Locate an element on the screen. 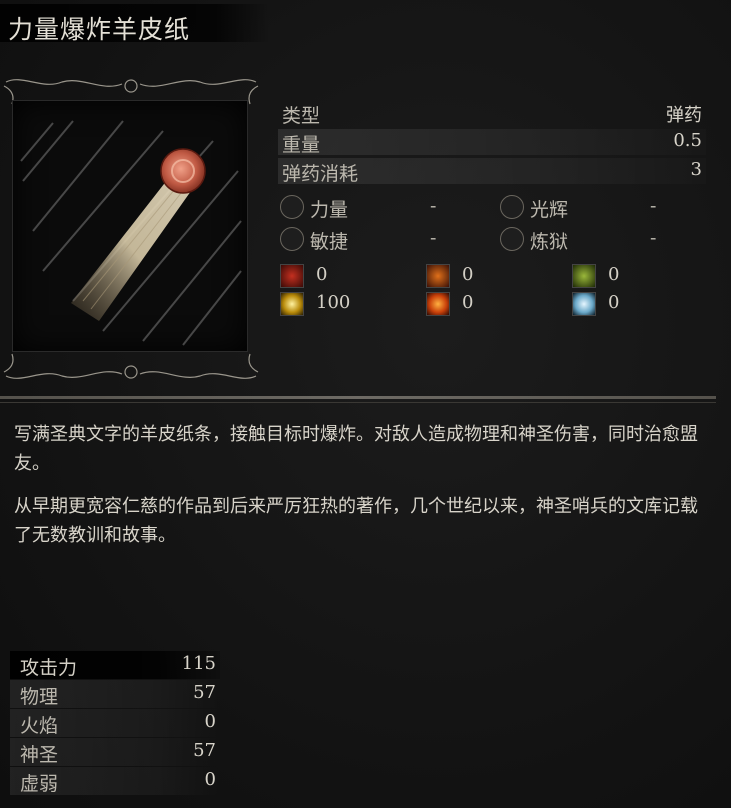  bleed-icon is located at coordinates (292, 276).